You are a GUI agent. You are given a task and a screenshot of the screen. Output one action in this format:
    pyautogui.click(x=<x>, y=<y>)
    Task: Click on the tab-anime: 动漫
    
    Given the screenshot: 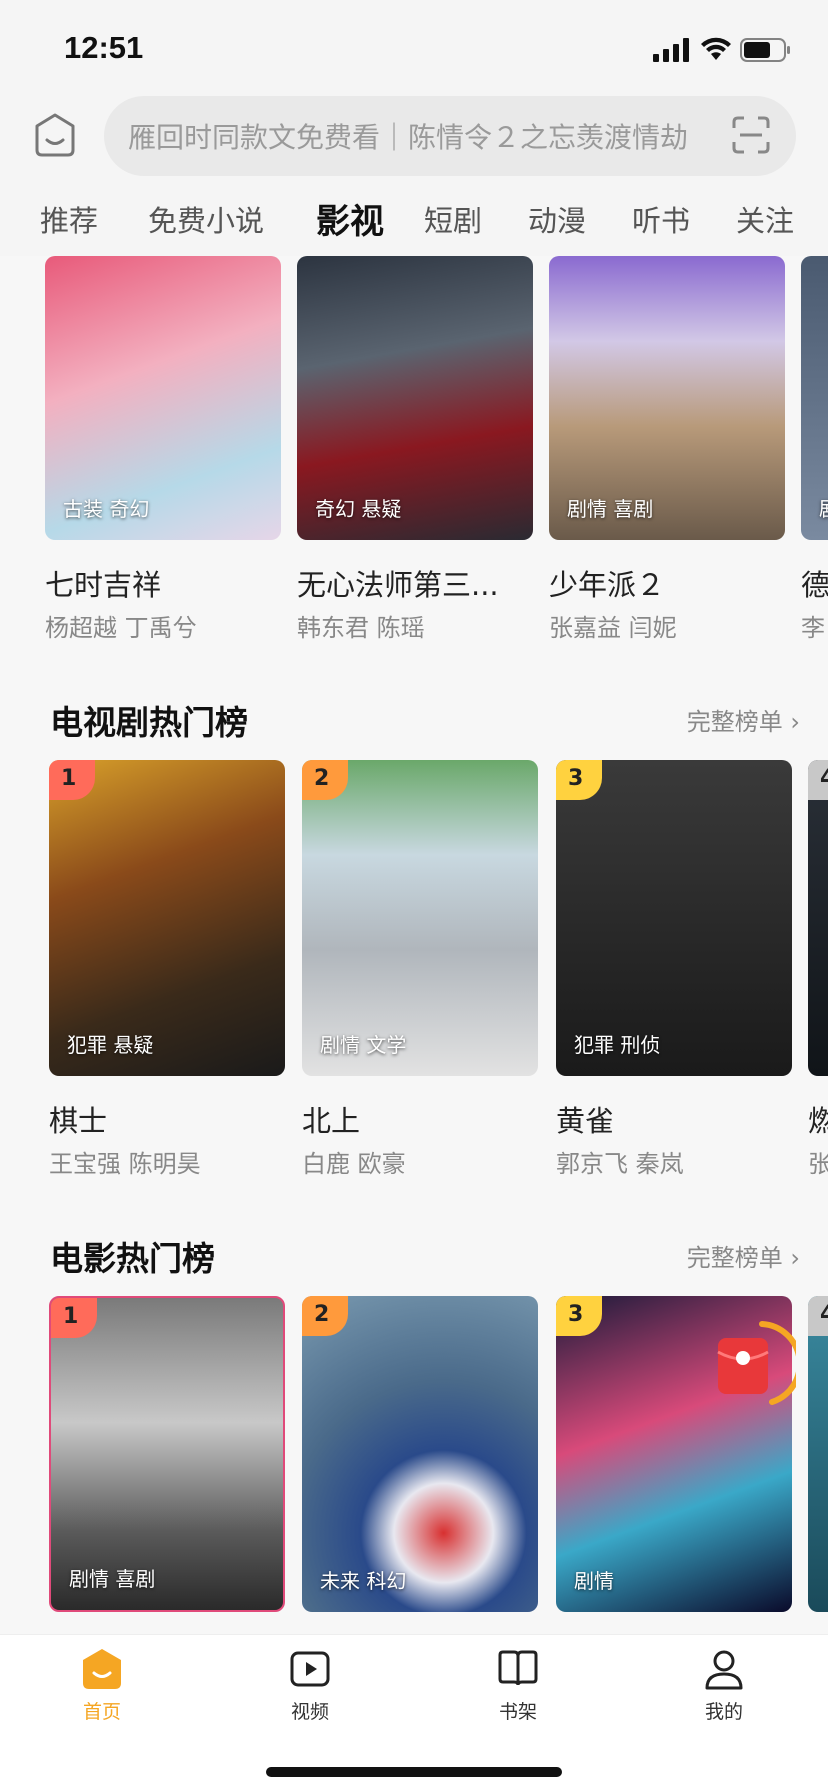 What is the action you would take?
    pyautogui.click(x=557, y=219)
    